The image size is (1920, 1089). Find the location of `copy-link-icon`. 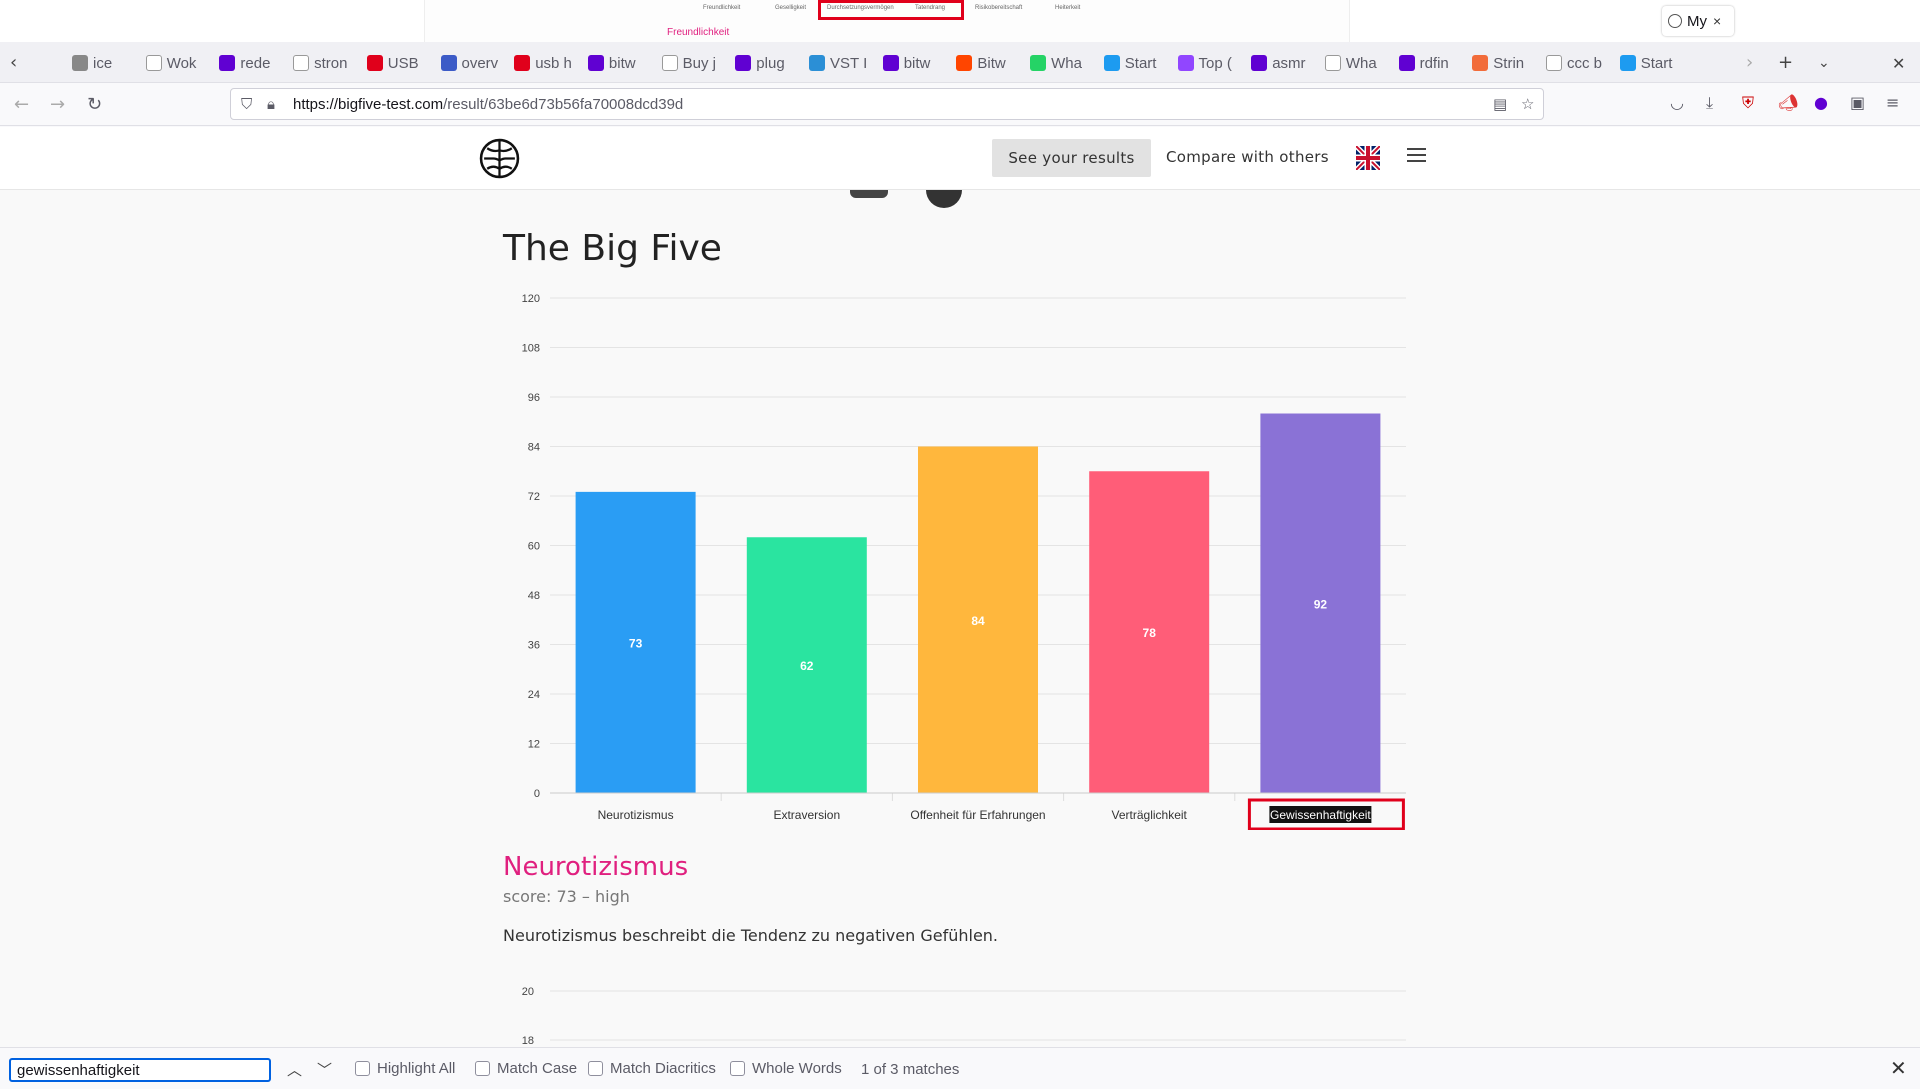

copy-link-icon is located at coordinates (869, 194).